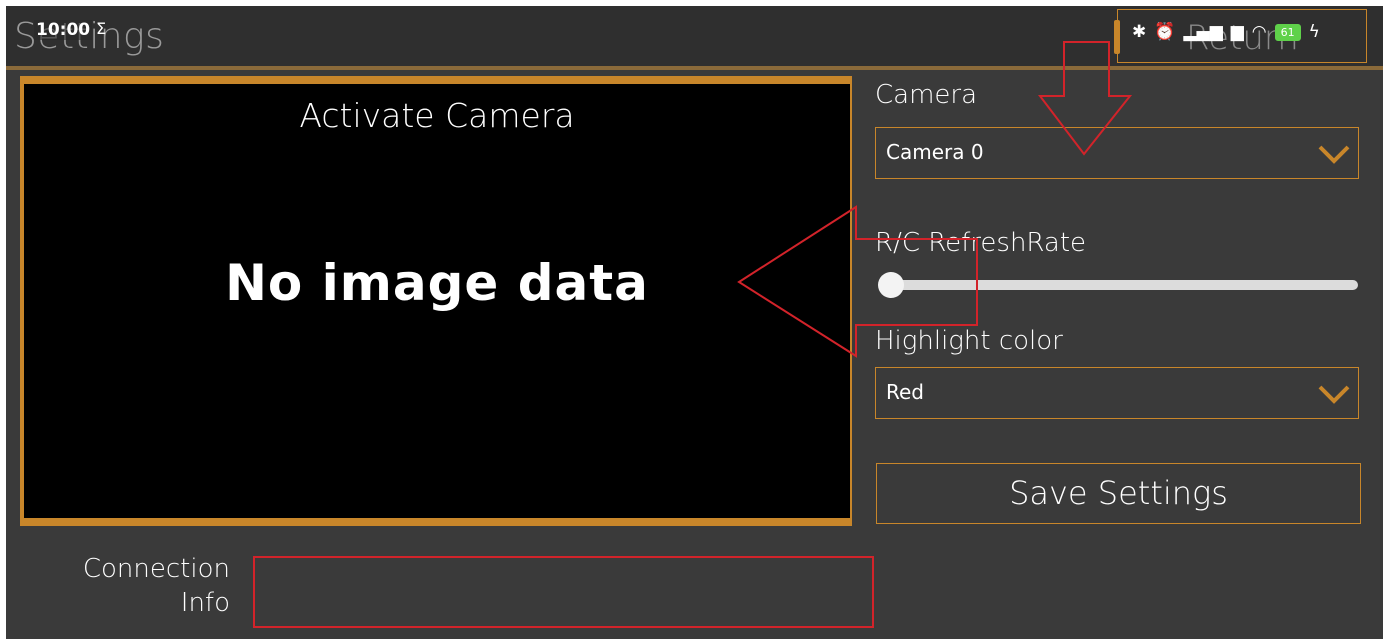  What do you see at coordinates (1085, 98) in the screenshot?
I see `down-arrow-annotation` at bounding box center [1085, 98].